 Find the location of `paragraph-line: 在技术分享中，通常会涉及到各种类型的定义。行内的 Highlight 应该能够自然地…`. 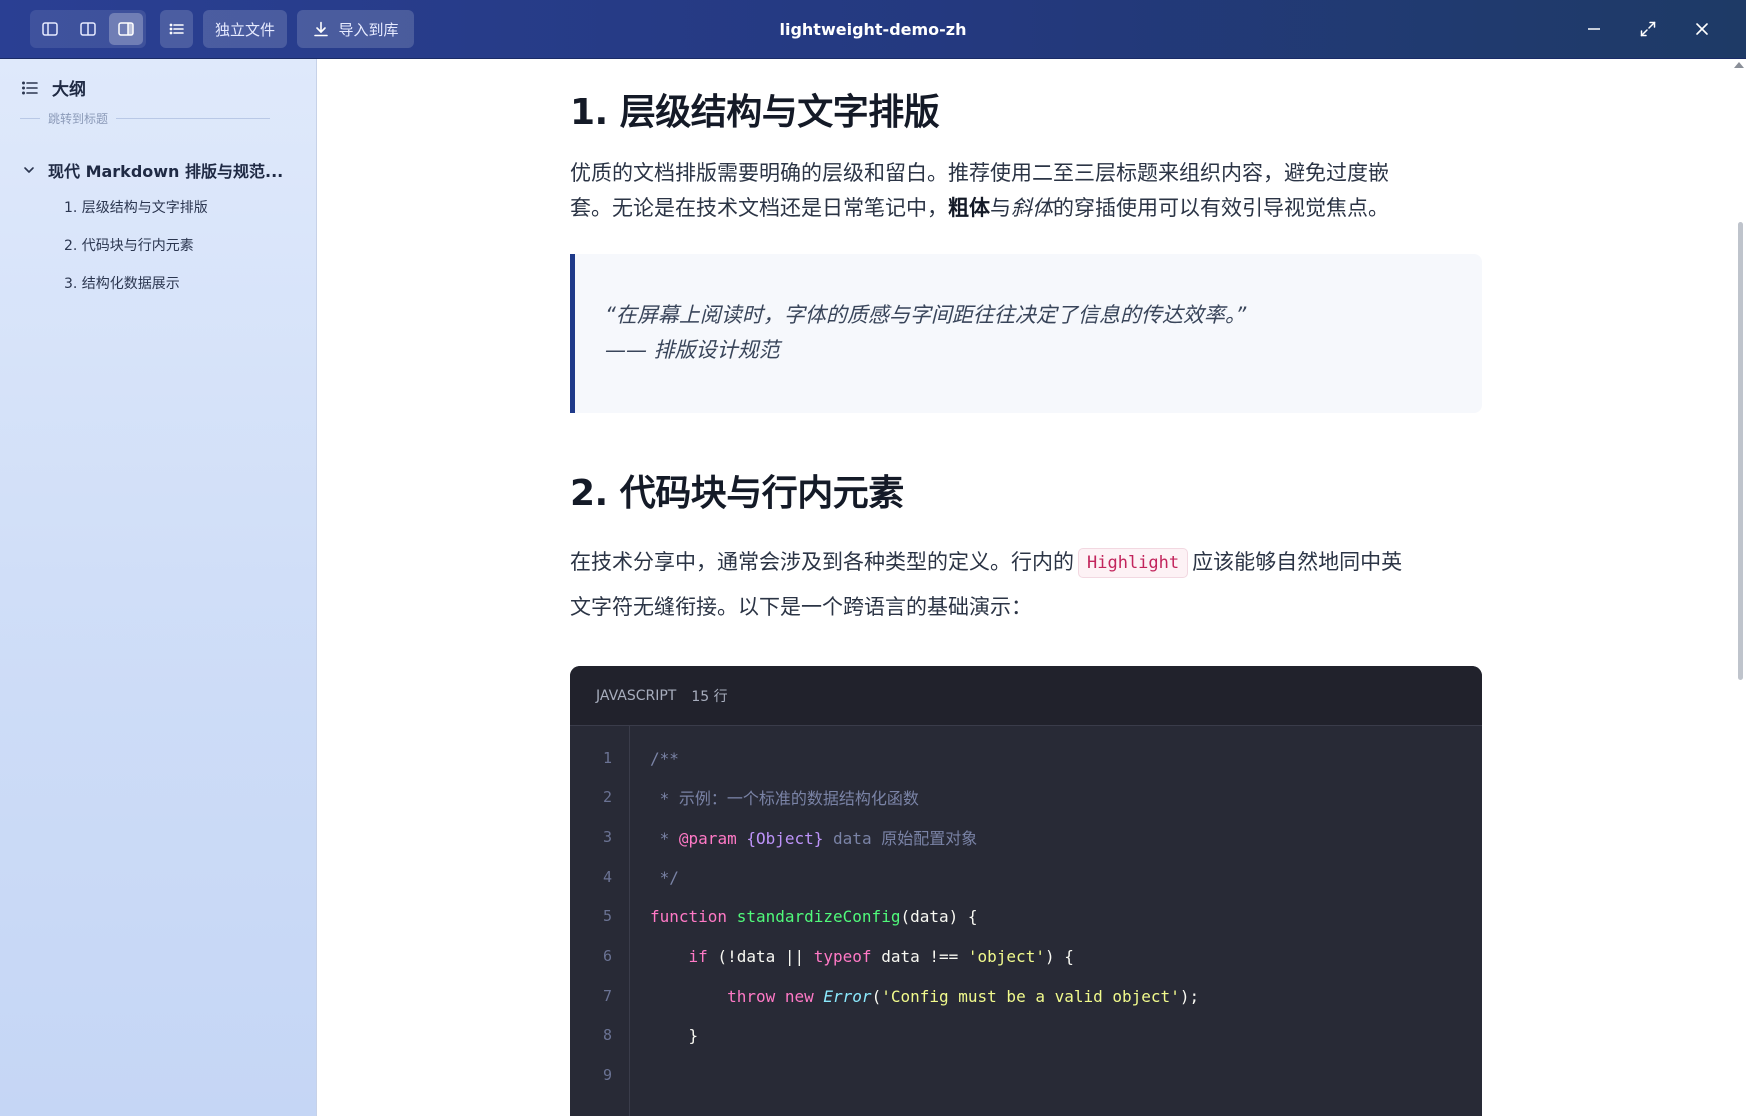

paragraph-line: 在技术分享中，通常会涉及到各种类型的定义。行内的 Highlight 应该能够自然地… is located at coordinates (1030, 562).